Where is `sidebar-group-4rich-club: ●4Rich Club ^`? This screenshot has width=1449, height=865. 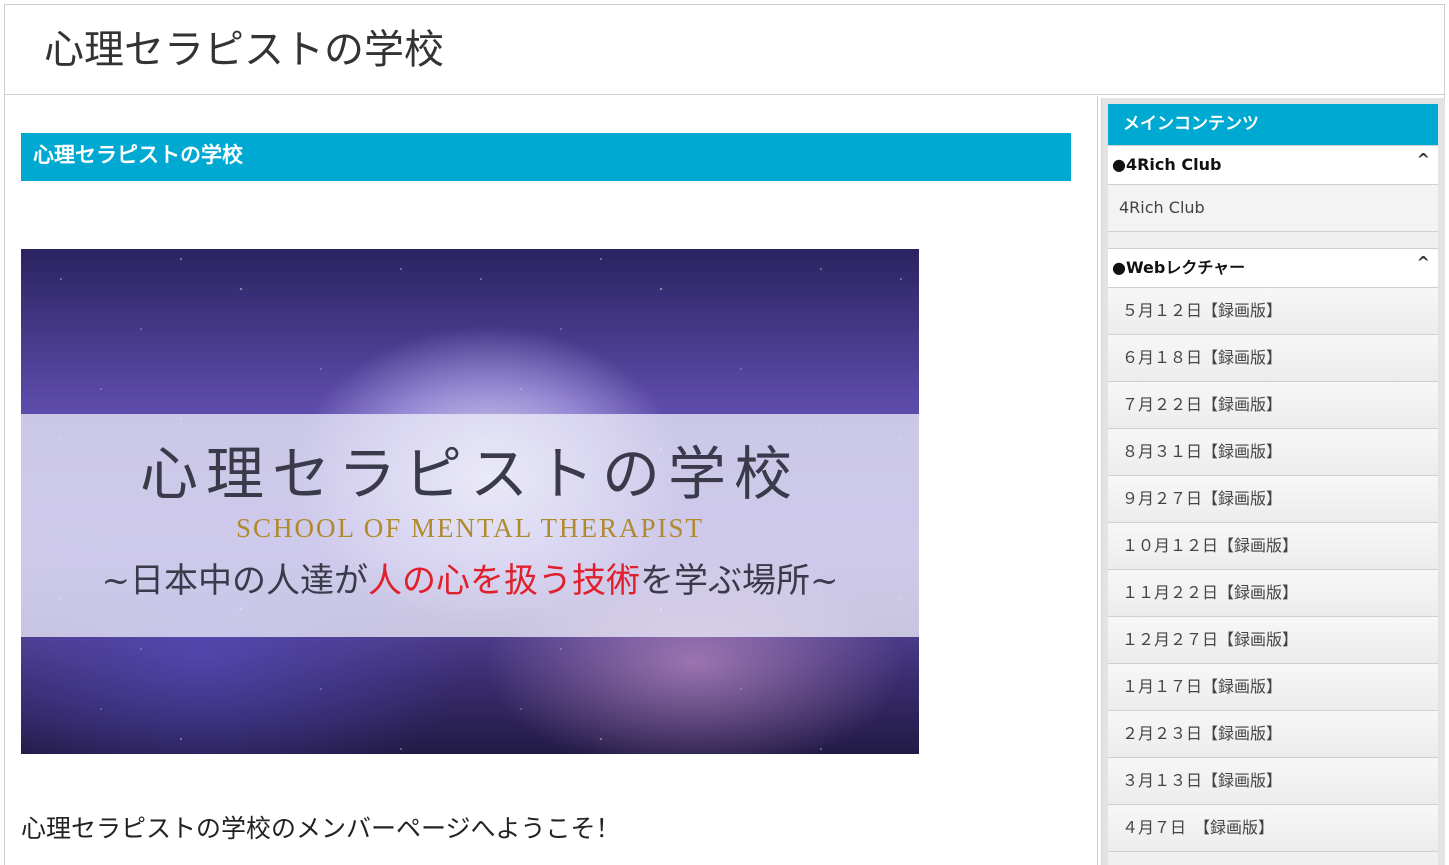 sidebar-group-4rich-club: ●4Rich Club ^ is located at coordinates (1273, 165).